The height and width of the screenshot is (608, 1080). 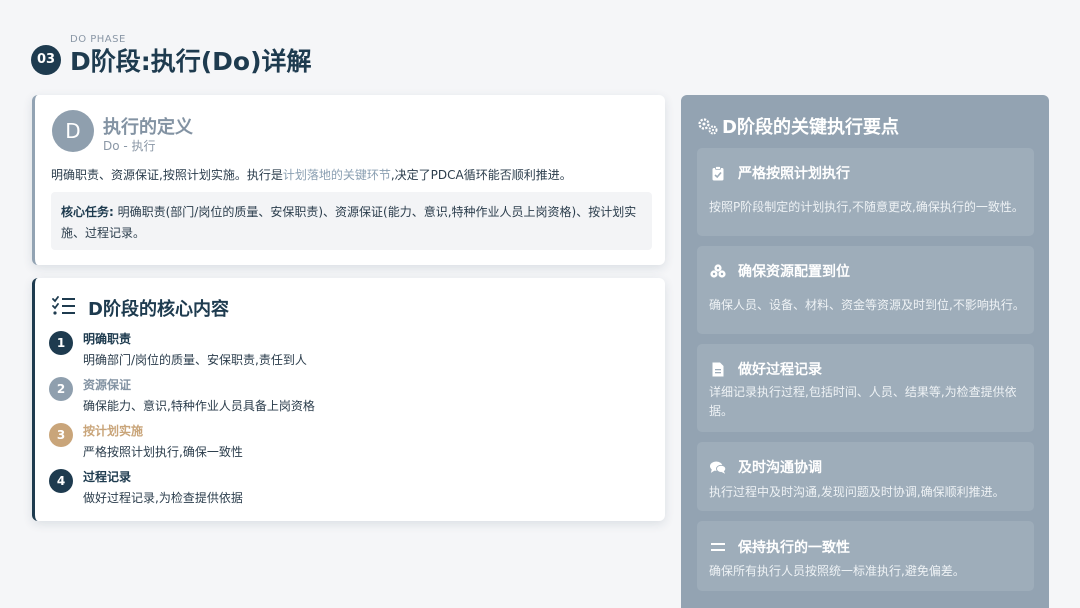 I want to click on definition-text-end: ,决定了PDCA循环能否顺利推进。, so click(x=481, y=175).